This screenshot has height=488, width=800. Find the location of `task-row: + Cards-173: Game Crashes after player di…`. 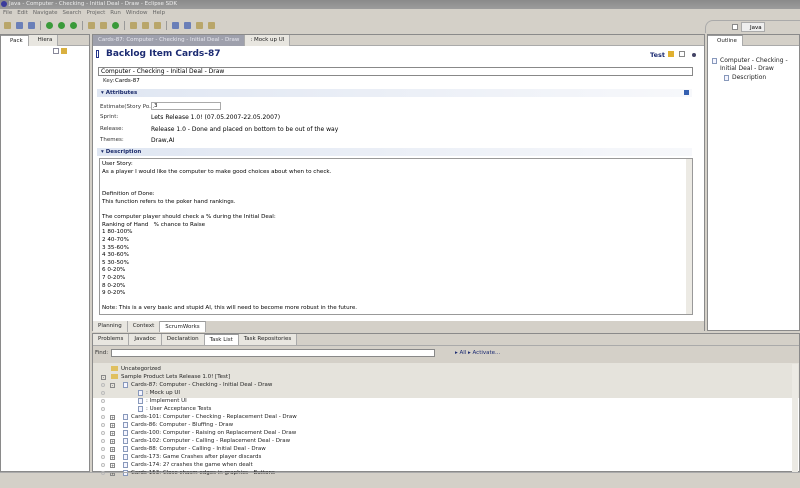

task-row: + Cards-173: Game Crashes after player di… is located at coordinates (442, 457).